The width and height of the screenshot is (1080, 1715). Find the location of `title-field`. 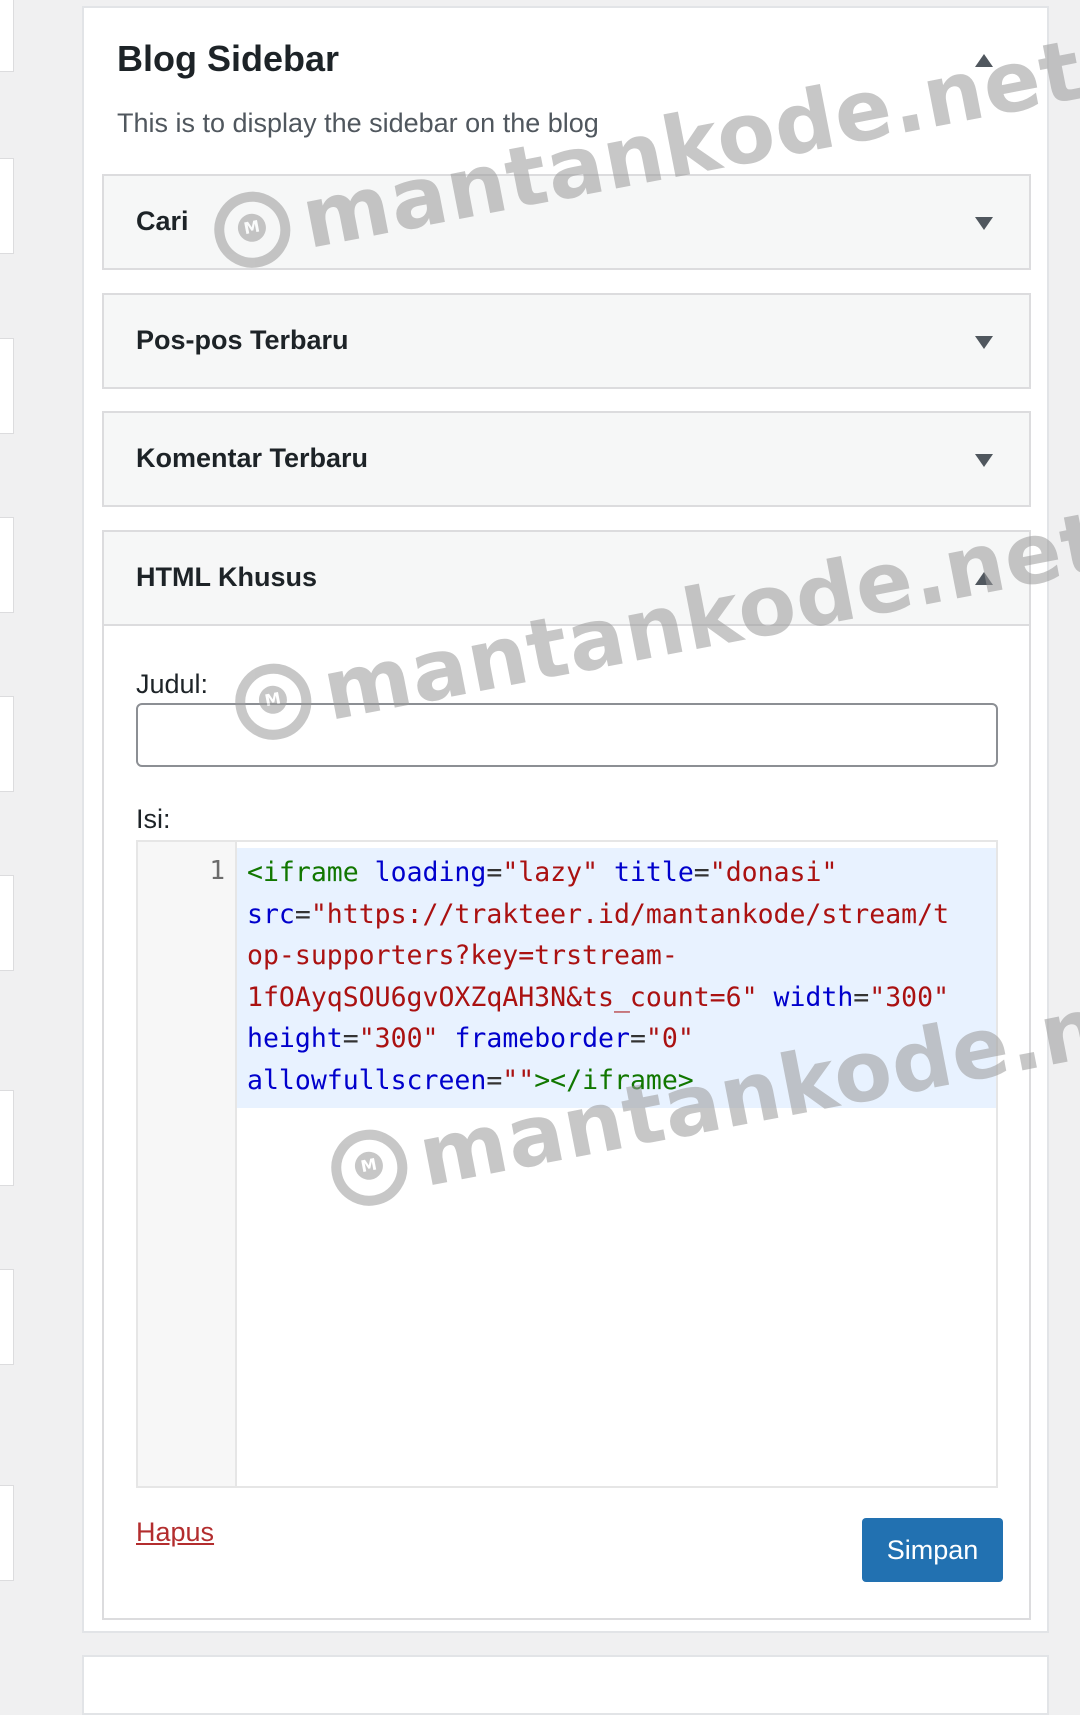

title-field is located at coordinates (567, 735).